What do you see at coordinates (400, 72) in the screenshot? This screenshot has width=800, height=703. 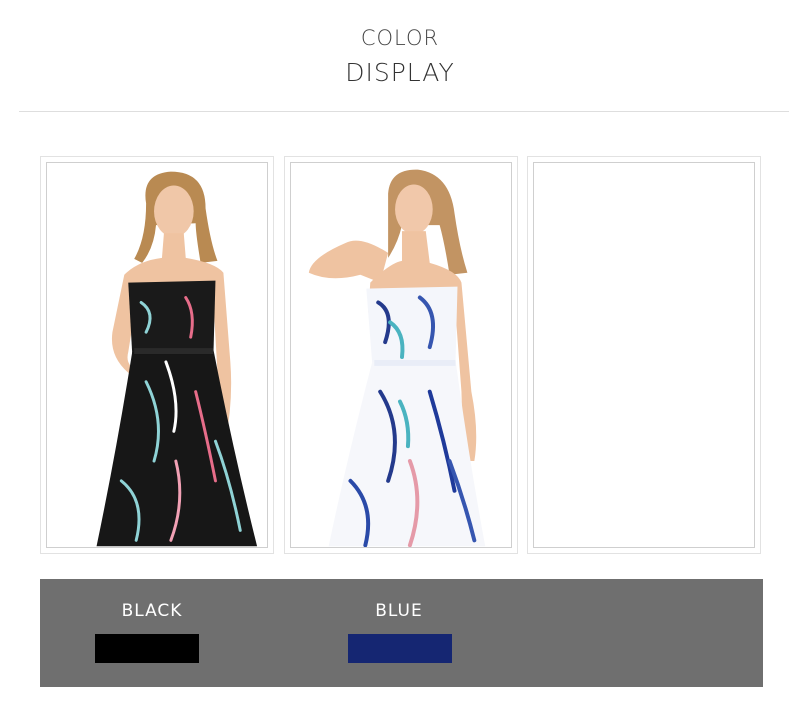 I see `section-title-display: DISPLAY` at bounding box center [400, 72].